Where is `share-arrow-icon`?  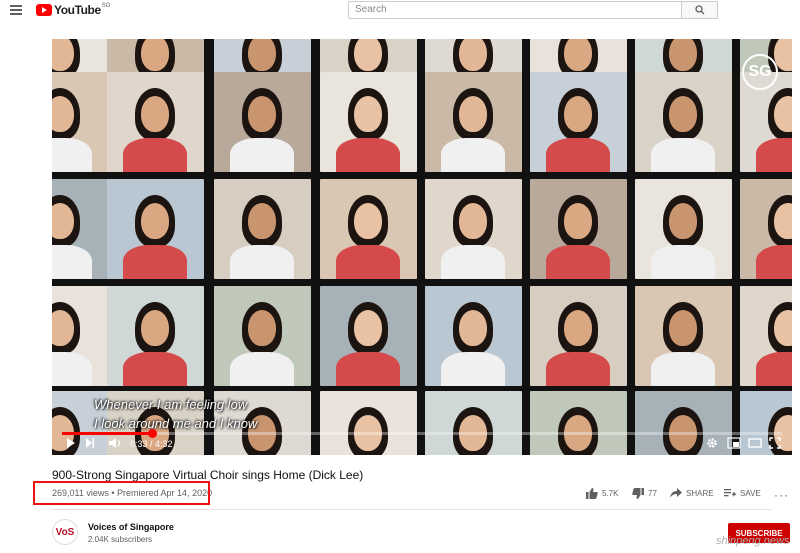
share-arrow-icon is located at coordinates (676, 493).